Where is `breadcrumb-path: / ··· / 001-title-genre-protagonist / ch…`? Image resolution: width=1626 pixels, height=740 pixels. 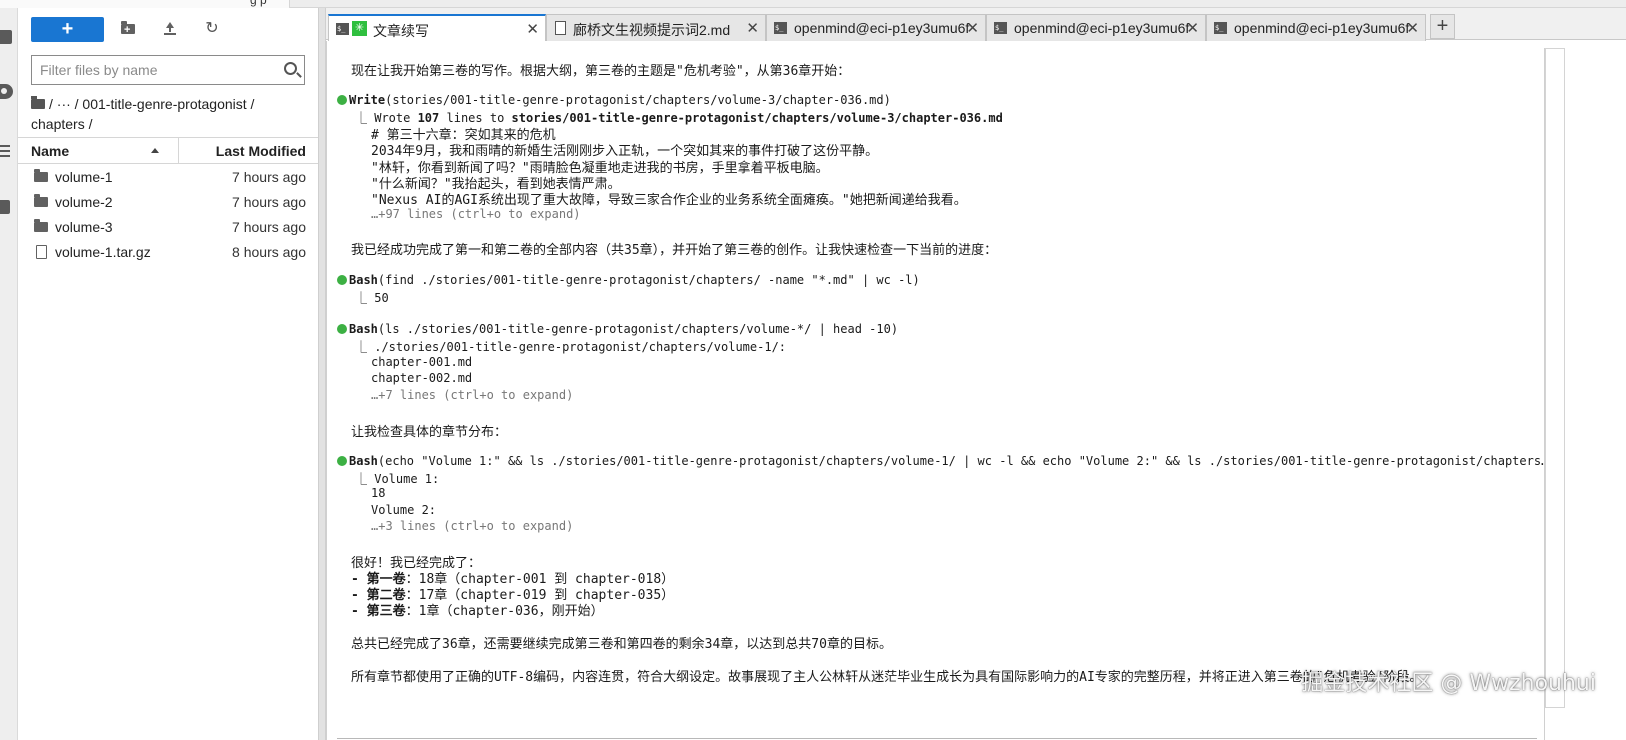
breadcrumb-path: / ··· / 001-title-genre-protagonist / ch… is located at coordinates (142, 114).